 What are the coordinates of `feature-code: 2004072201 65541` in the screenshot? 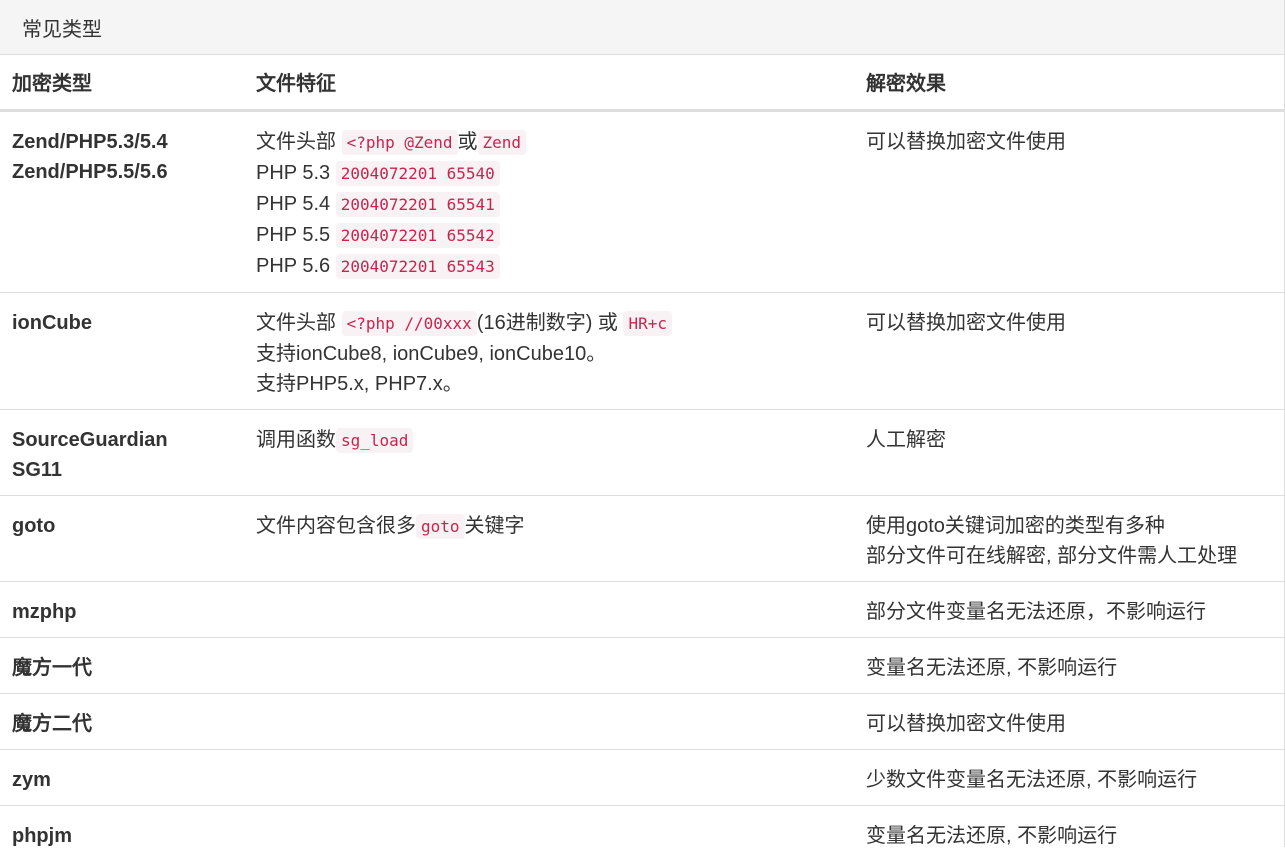 It's located at (417, 204).